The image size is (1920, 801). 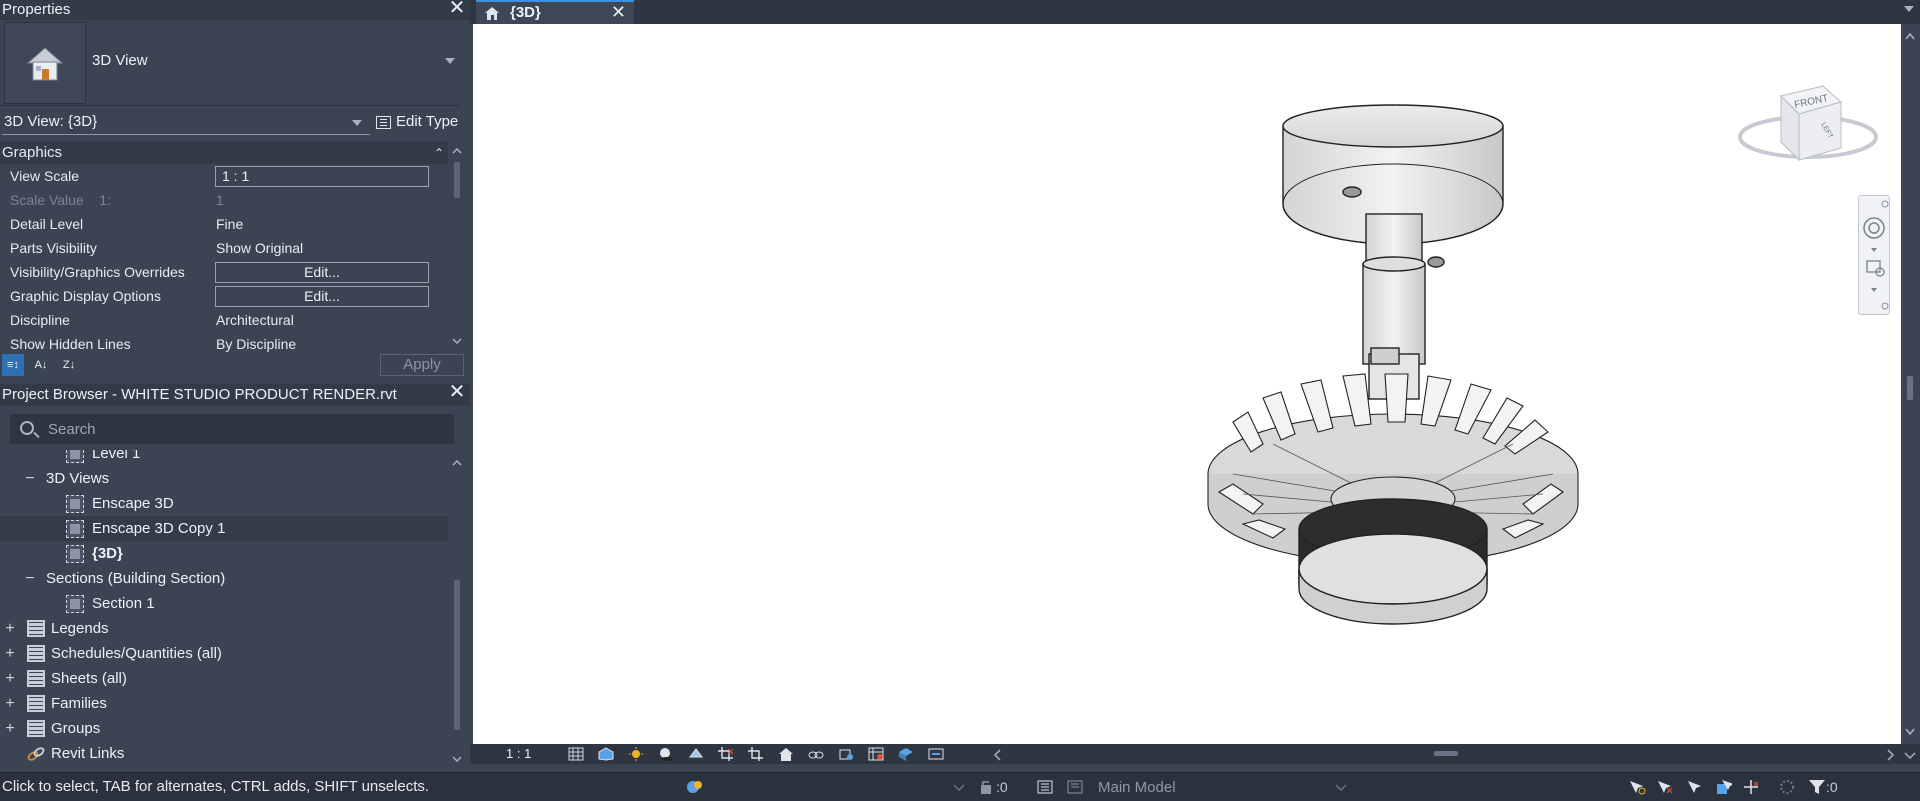 What do you see at coordinates (1075, 787) in the screenshot?
I see `active-option-icon` at bounding box center [1075, 787].